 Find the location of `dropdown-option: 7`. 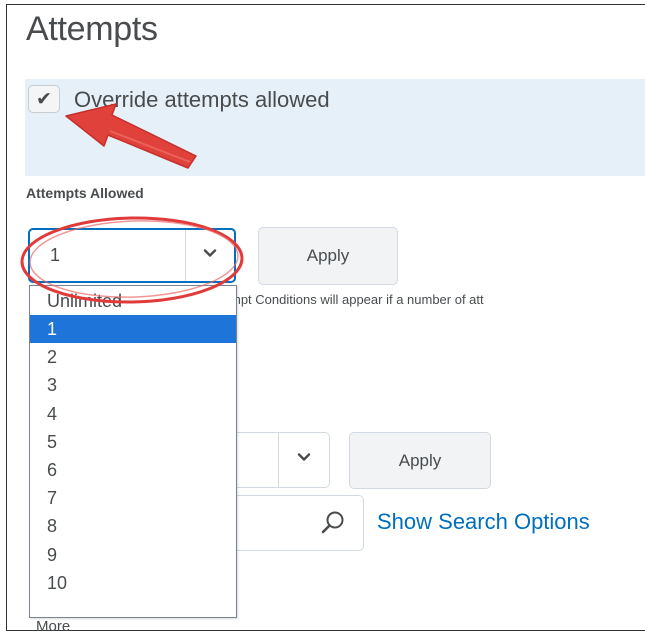

dropdown-option: 7 is located at coordinates (133, 498).